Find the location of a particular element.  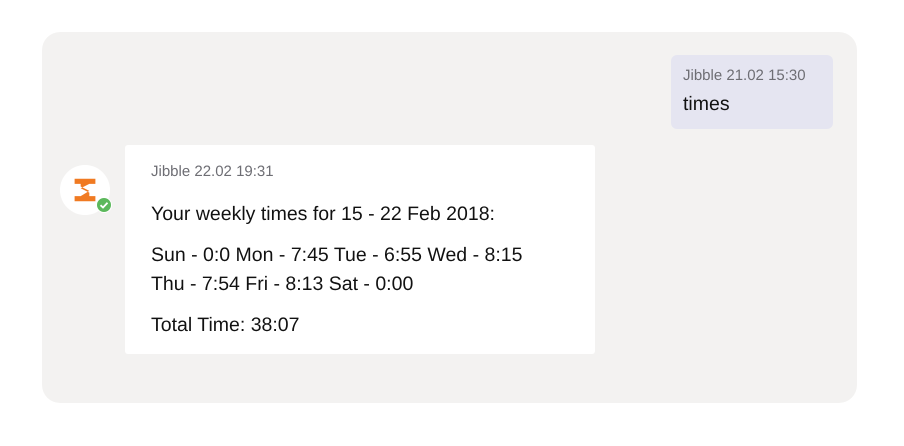

message-text: Total Time: 38:07 is located at coordinates (225, 325).